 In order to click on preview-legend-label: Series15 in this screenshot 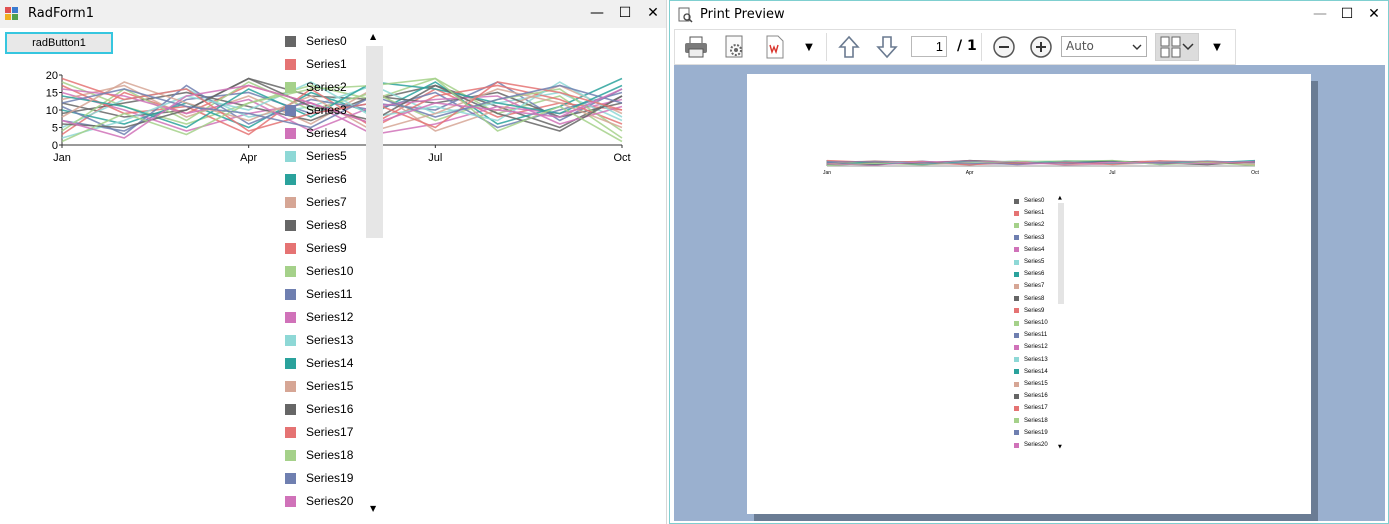, I will do `click(1036, 384)`.